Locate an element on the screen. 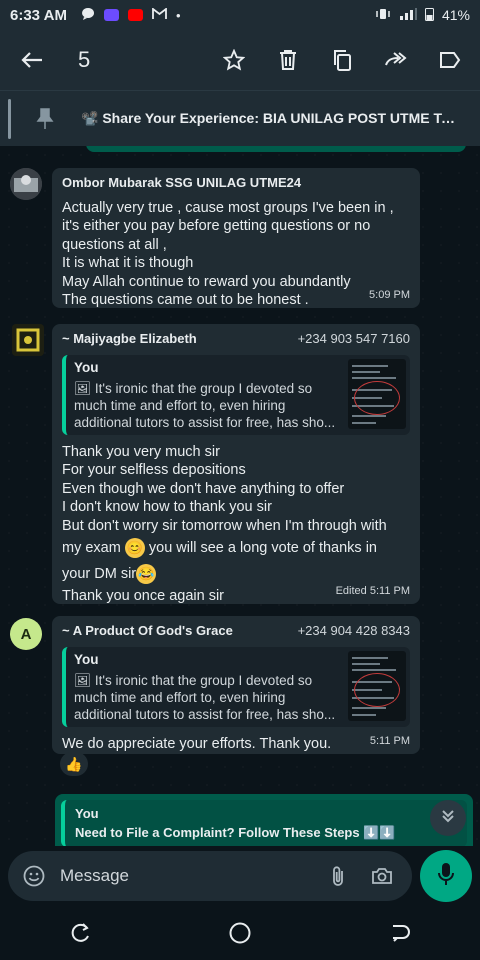 This screenshot has width=480, height=960. thumbs-up-icon: 👍 is located at coordinates (74, 763).